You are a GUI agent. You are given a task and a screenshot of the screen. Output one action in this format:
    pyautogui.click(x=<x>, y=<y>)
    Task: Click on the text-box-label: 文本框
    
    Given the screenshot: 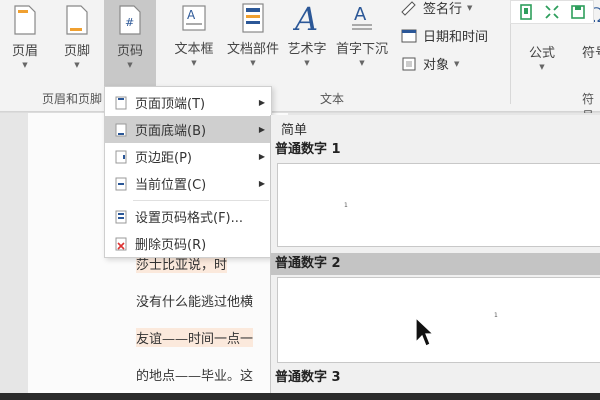 What is the action you would take?
    pyautogui.click(x=194, y=49)
    